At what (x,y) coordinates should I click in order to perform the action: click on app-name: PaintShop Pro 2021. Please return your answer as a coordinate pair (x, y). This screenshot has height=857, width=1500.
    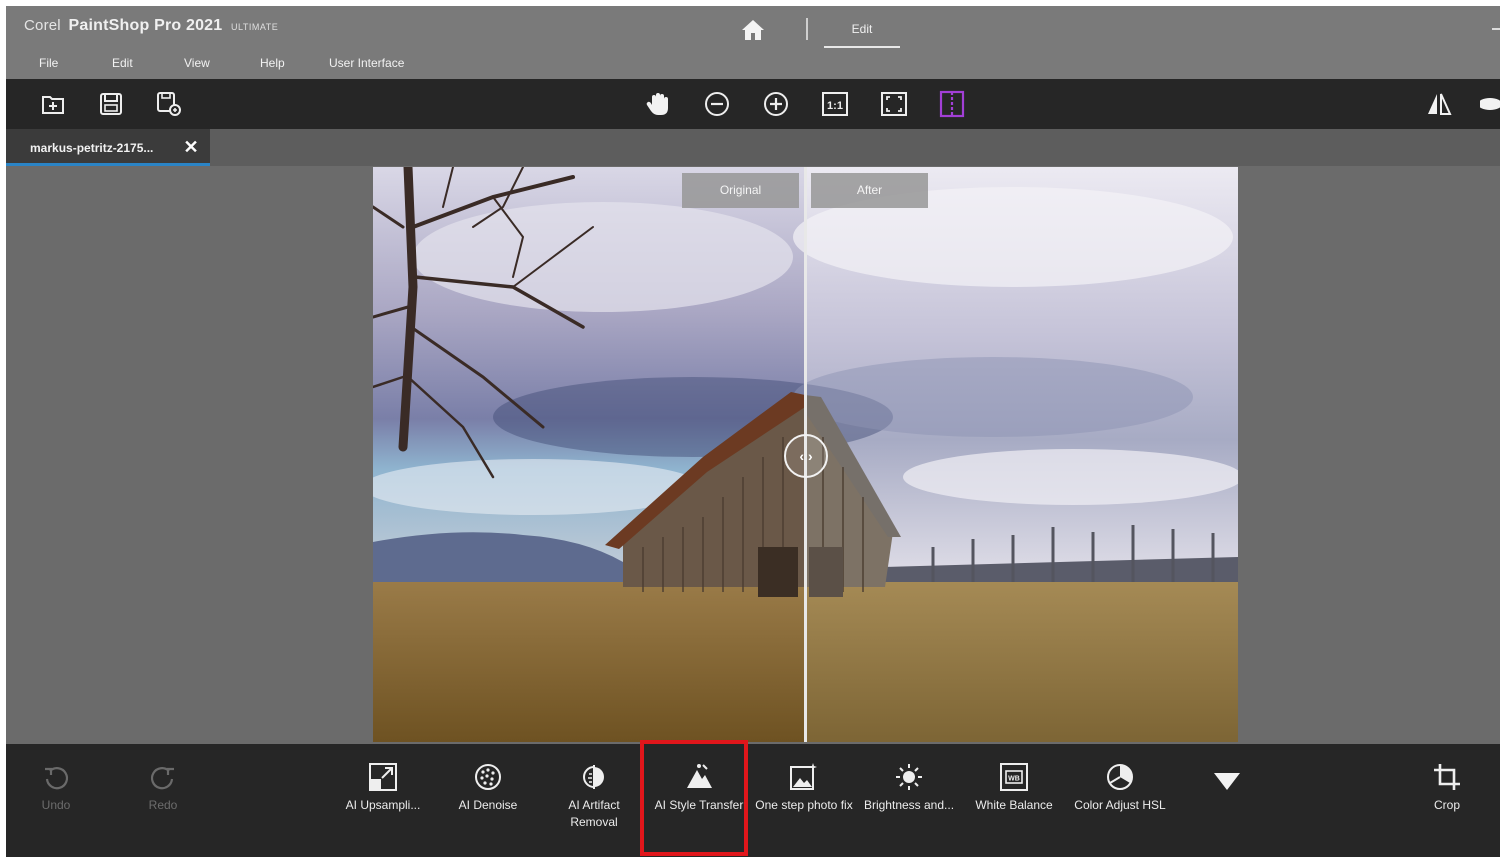
    Looking at the image, I should click on (145, 25).